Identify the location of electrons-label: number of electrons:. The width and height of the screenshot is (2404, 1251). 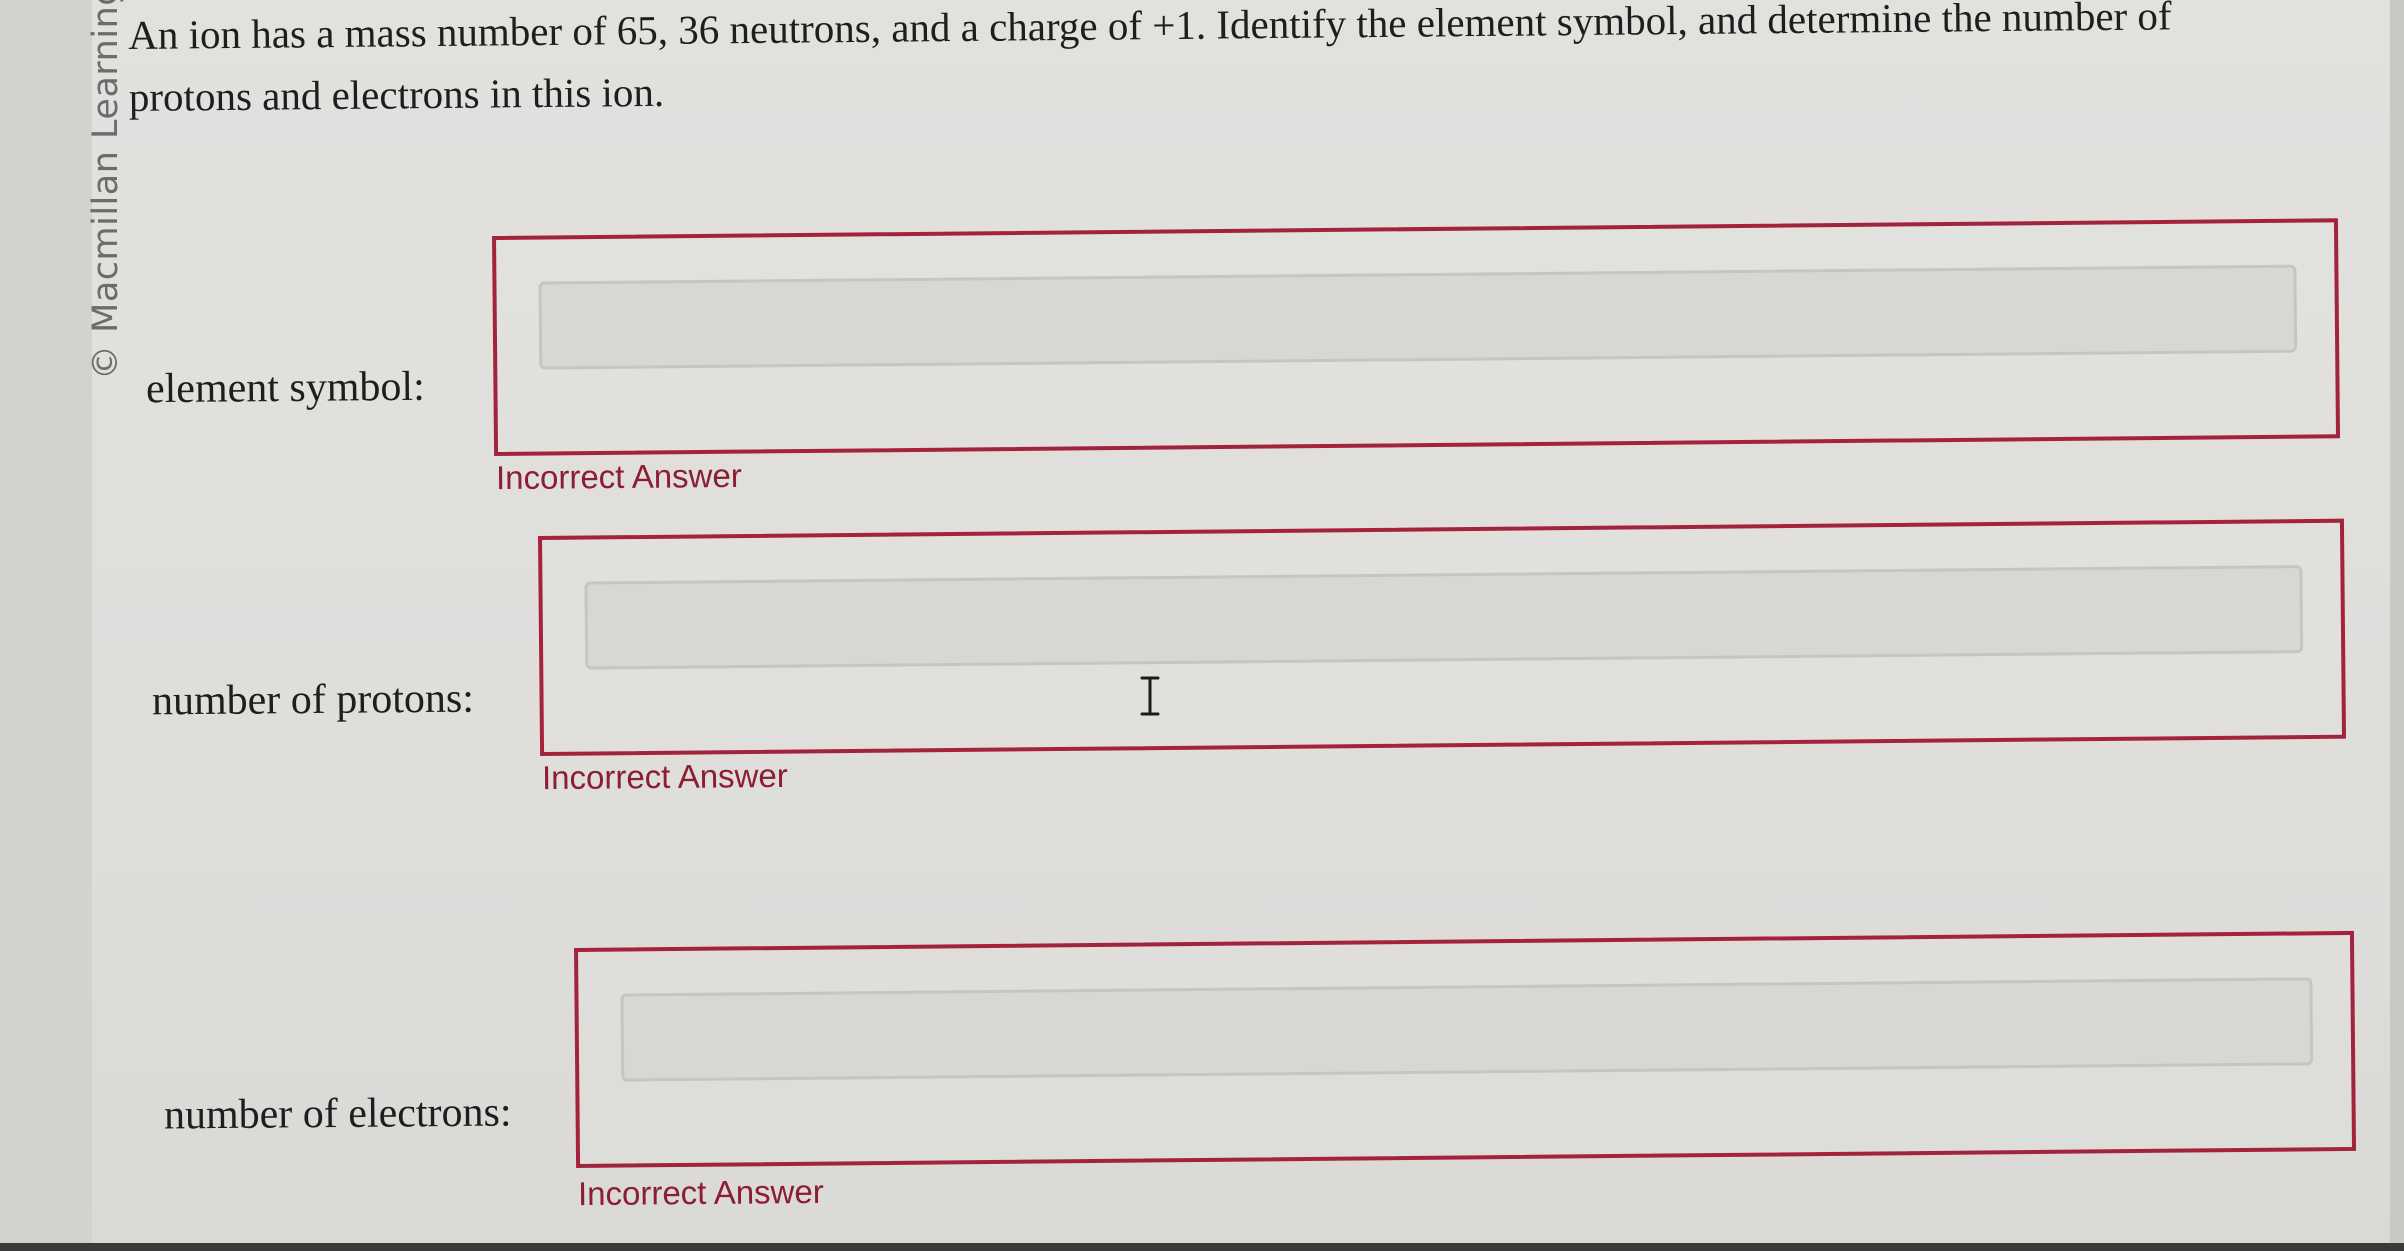
(337, 1114).